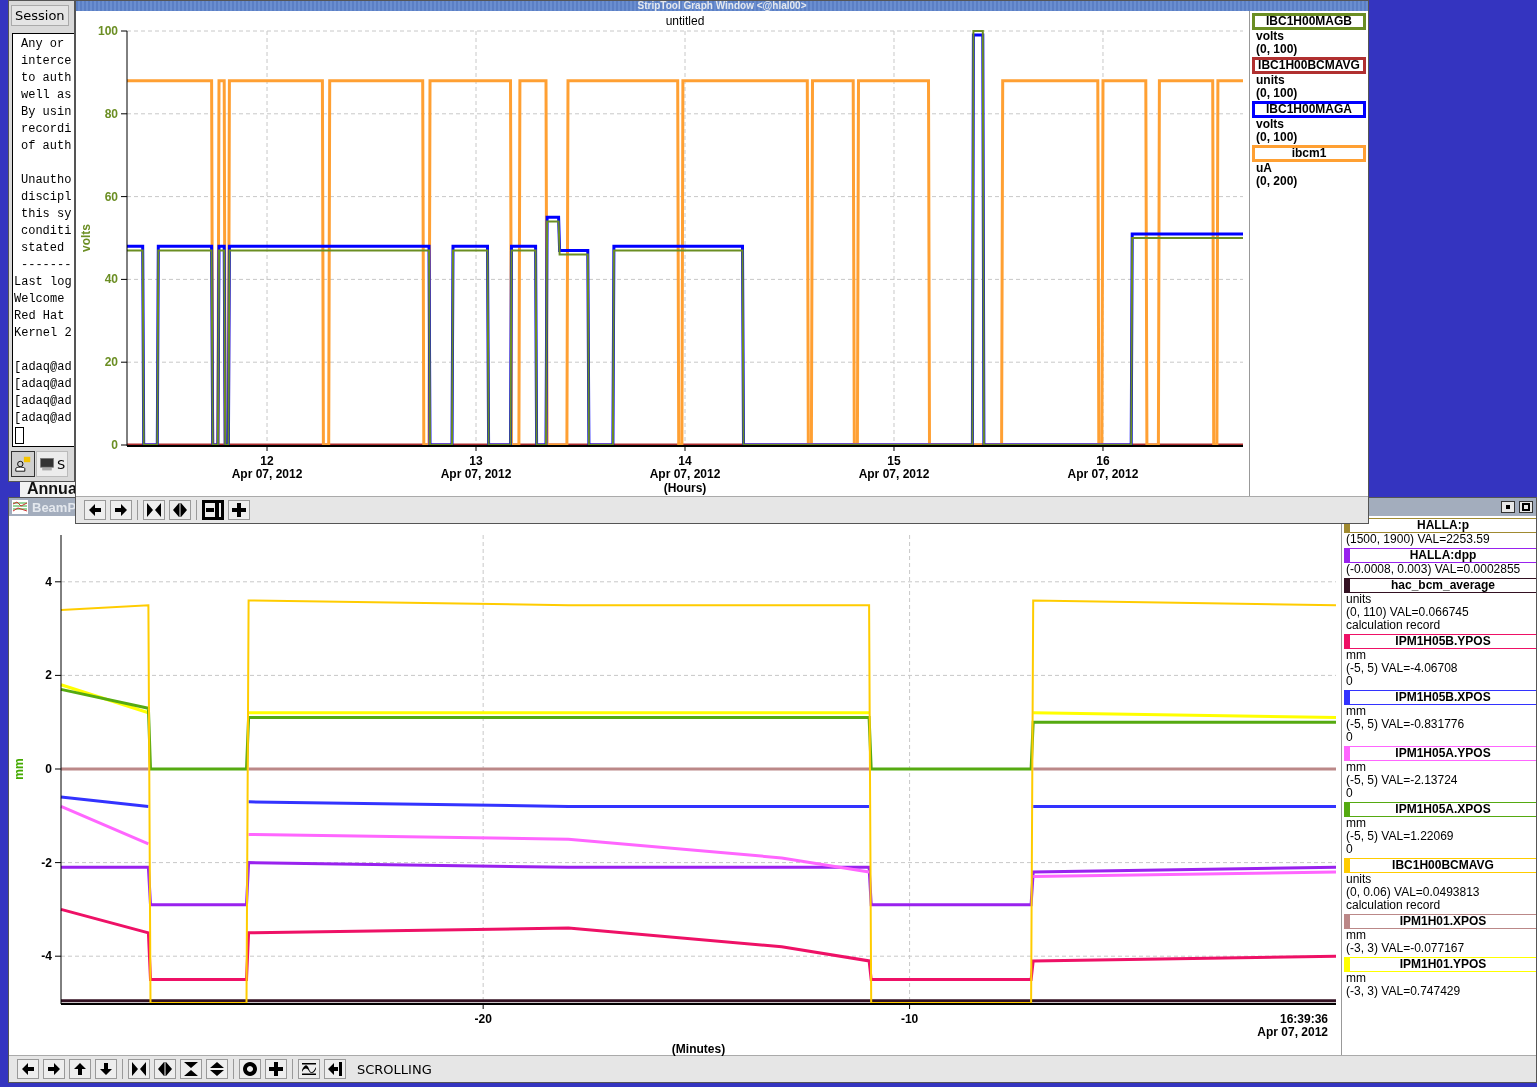 The height and width of the screenshot is (1087, 1537). Describe the element at coordinates (722, 6) in the screenshot. I see `window-title: StripTool Graph Window <@hlal00>` at that location.